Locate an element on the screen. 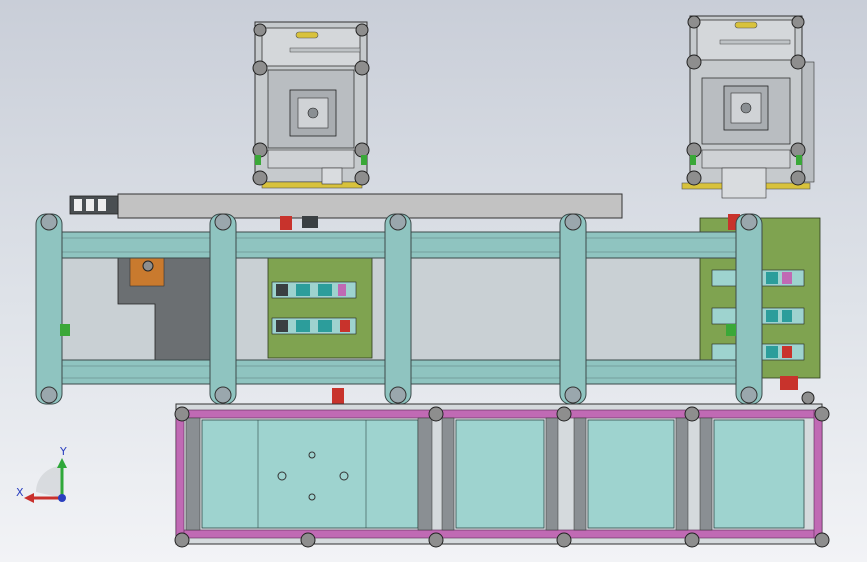 The image size is (867, 562). gantry-head-left is located at coordinates (311, 105).